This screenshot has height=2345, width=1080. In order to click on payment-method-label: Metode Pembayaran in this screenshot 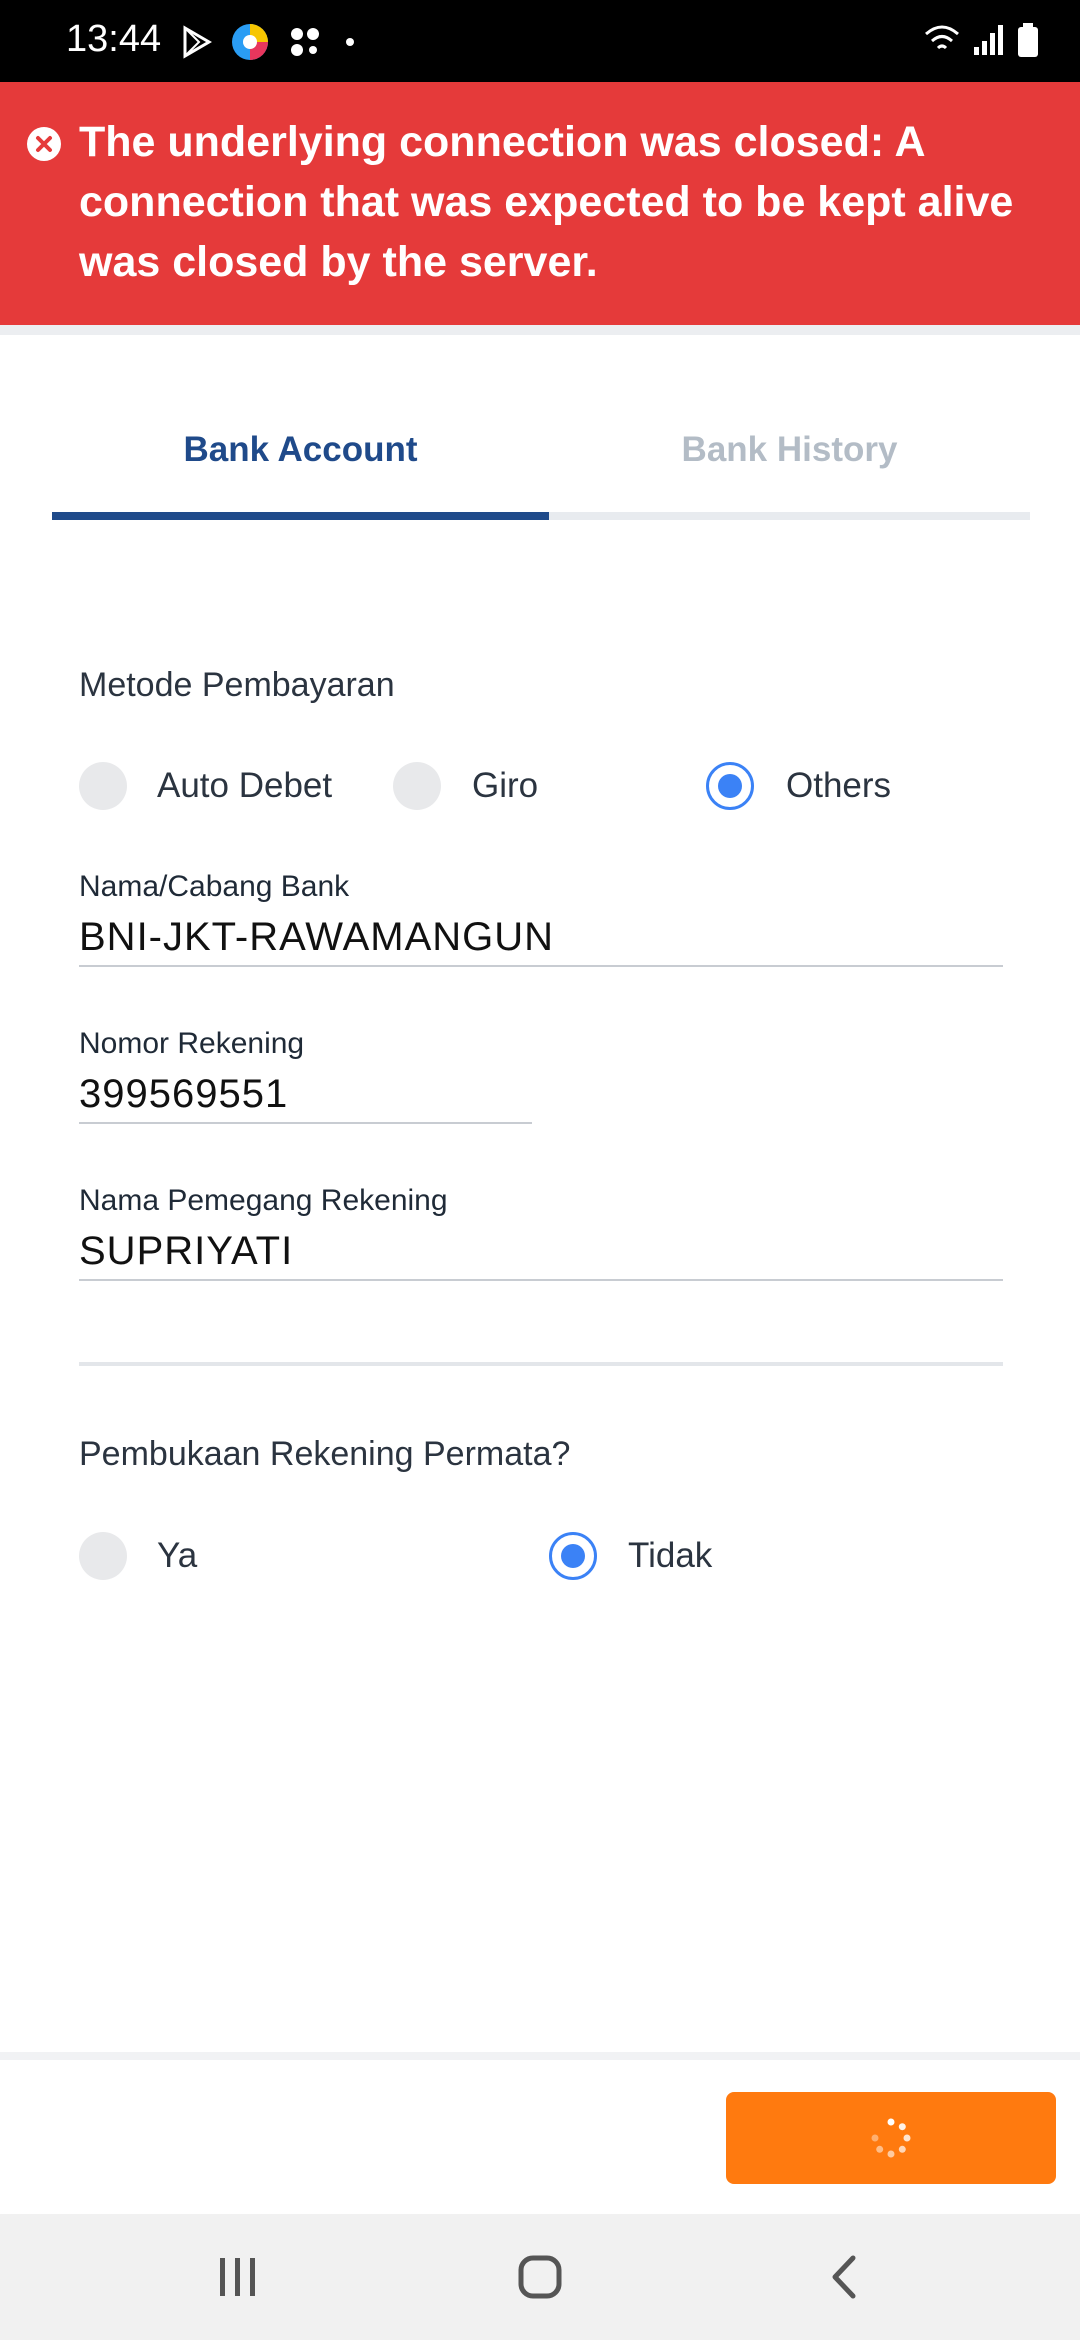, I will do `click(237, 685)`.